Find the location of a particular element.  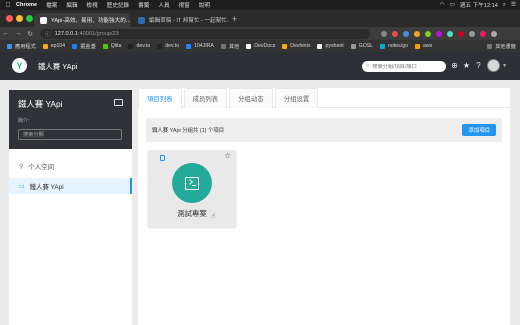

battery-icon: ▭ is located at coordinates (452, 5).